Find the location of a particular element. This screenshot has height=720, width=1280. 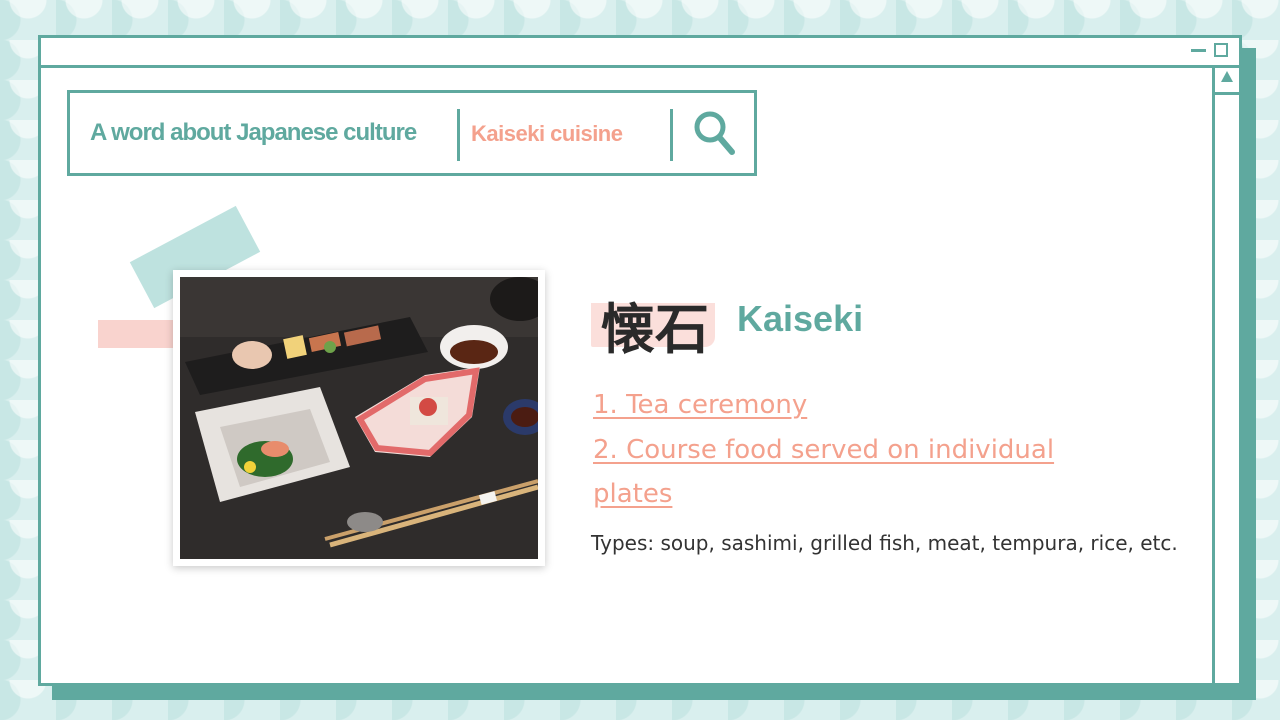

maximize-icon is located at coordinates (1221, 50).